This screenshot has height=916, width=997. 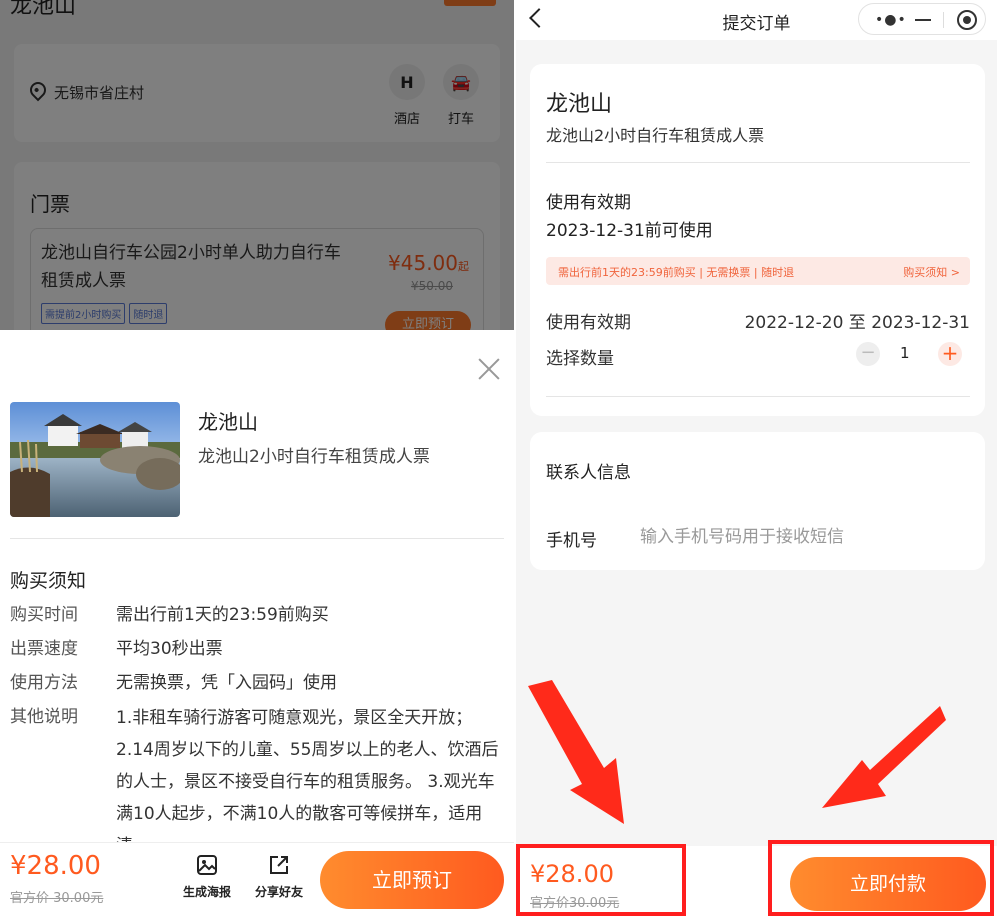 What do you see at coordinates (579, 104) in the screenshot?
I see `order-product-name: 龙池山` at bounding box center [579, 104].